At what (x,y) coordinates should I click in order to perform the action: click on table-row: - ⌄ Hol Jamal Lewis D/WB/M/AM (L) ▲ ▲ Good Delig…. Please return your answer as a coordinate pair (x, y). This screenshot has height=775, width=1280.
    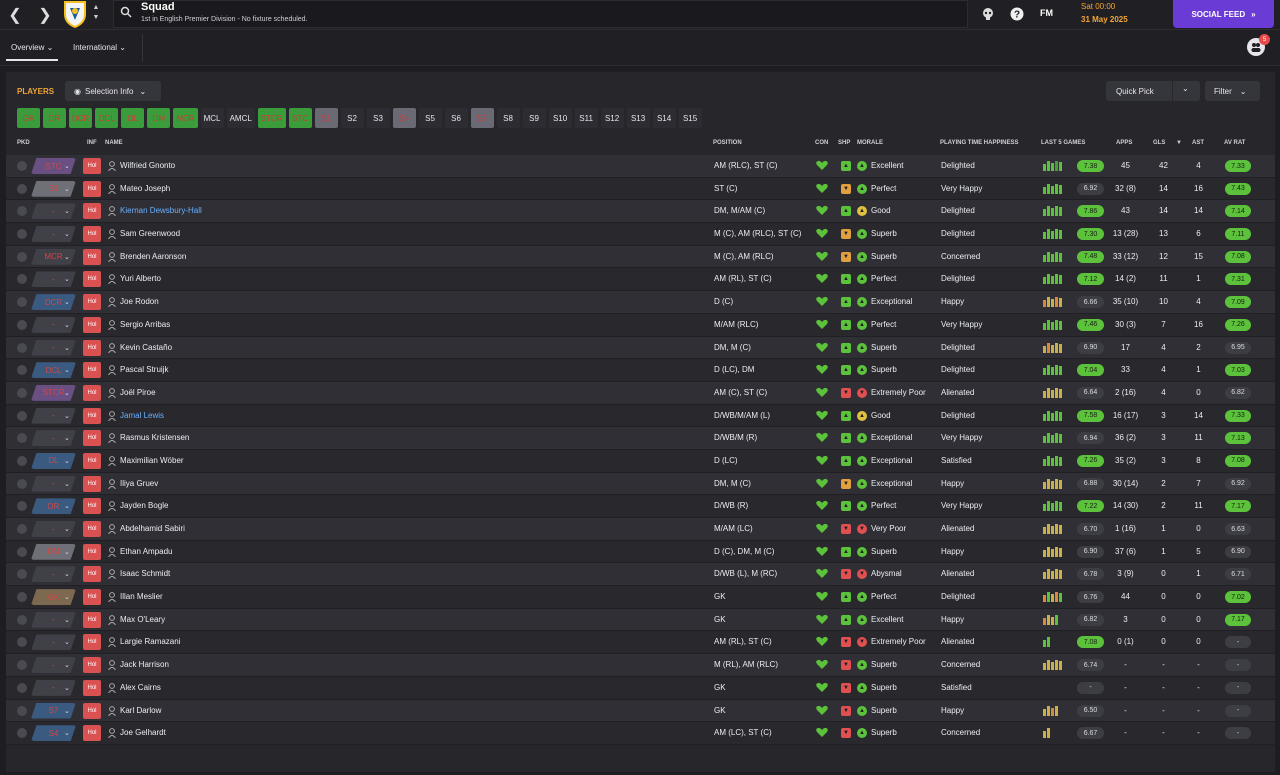
    Looking at the image, I should click on (640, 416).